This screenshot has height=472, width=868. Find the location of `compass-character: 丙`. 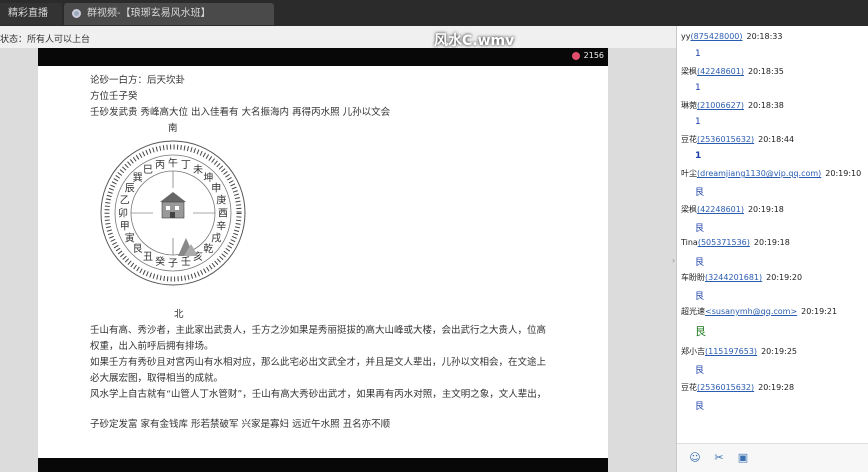

compass-character: 丙 is located at coordinates (160, 165).